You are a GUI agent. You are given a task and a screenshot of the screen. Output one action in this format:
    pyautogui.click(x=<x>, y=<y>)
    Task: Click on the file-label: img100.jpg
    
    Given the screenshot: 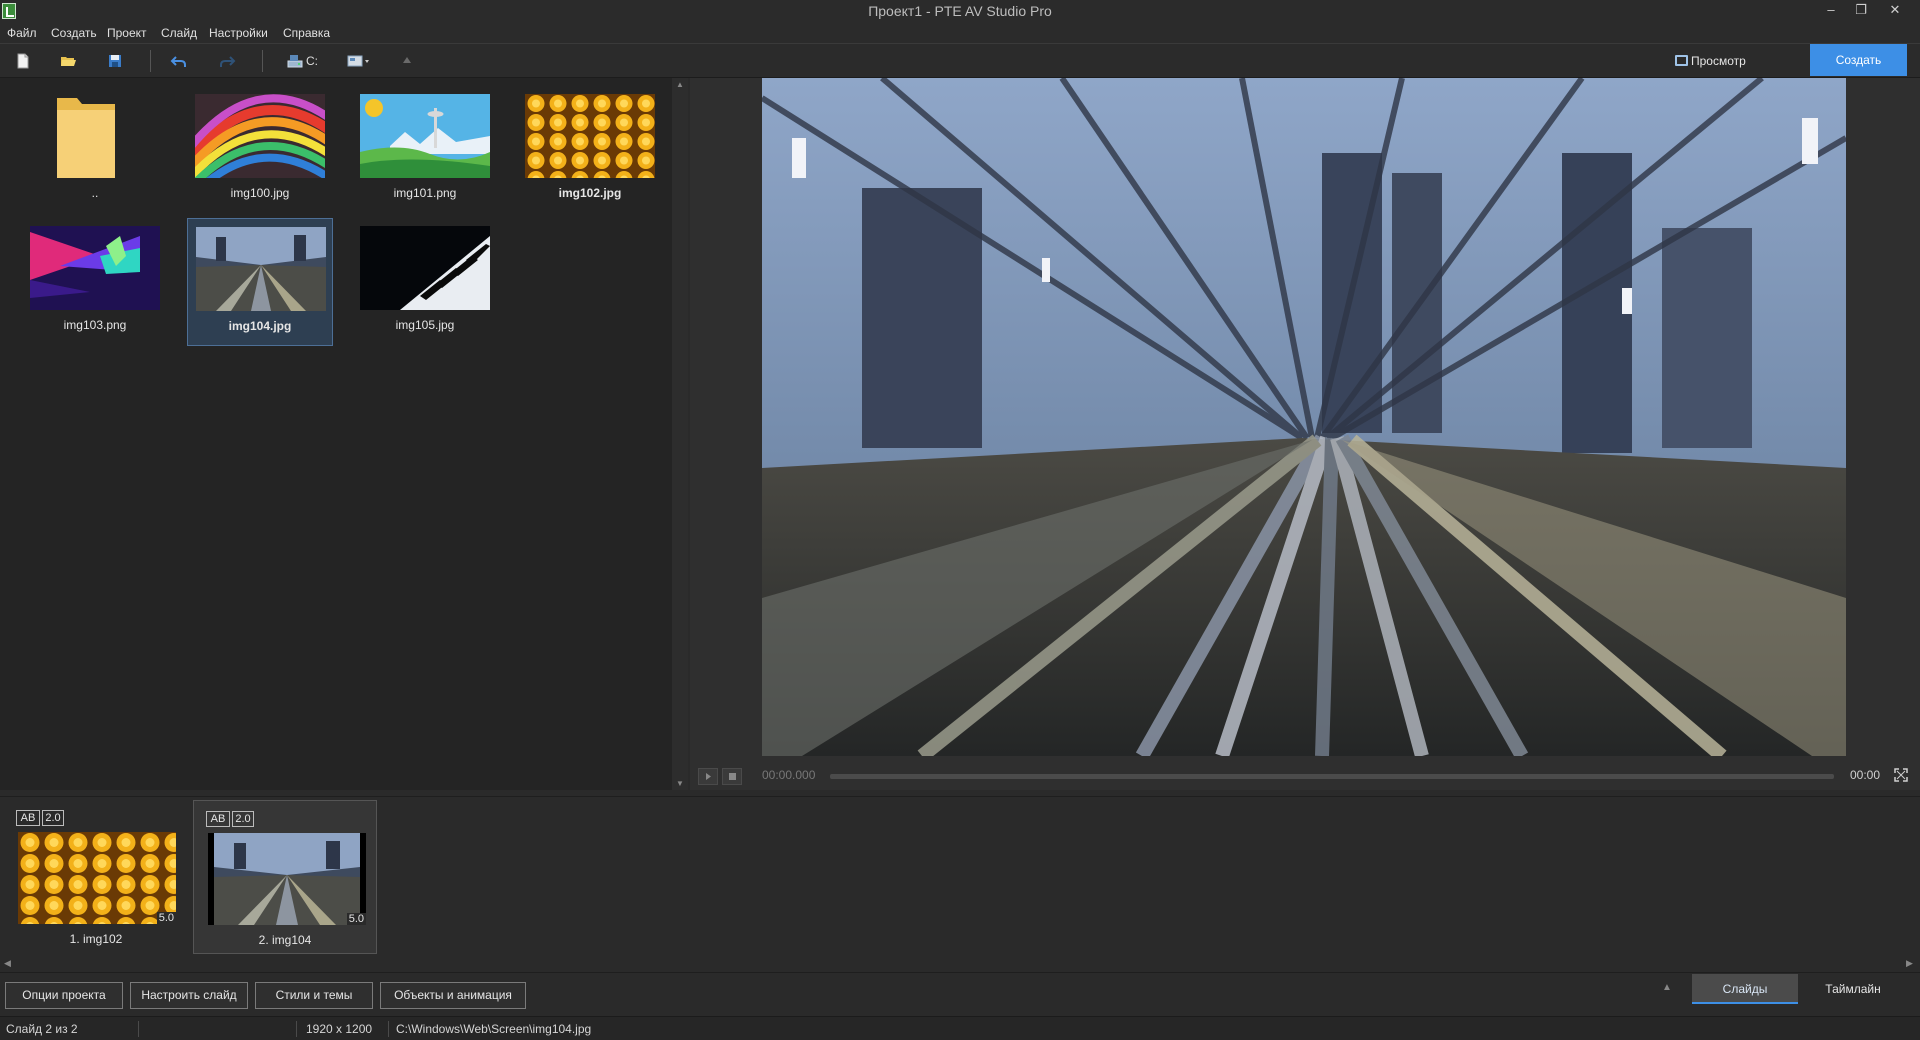 What is the action you would take?
    pyautogui.click(x=260, y=193)
    